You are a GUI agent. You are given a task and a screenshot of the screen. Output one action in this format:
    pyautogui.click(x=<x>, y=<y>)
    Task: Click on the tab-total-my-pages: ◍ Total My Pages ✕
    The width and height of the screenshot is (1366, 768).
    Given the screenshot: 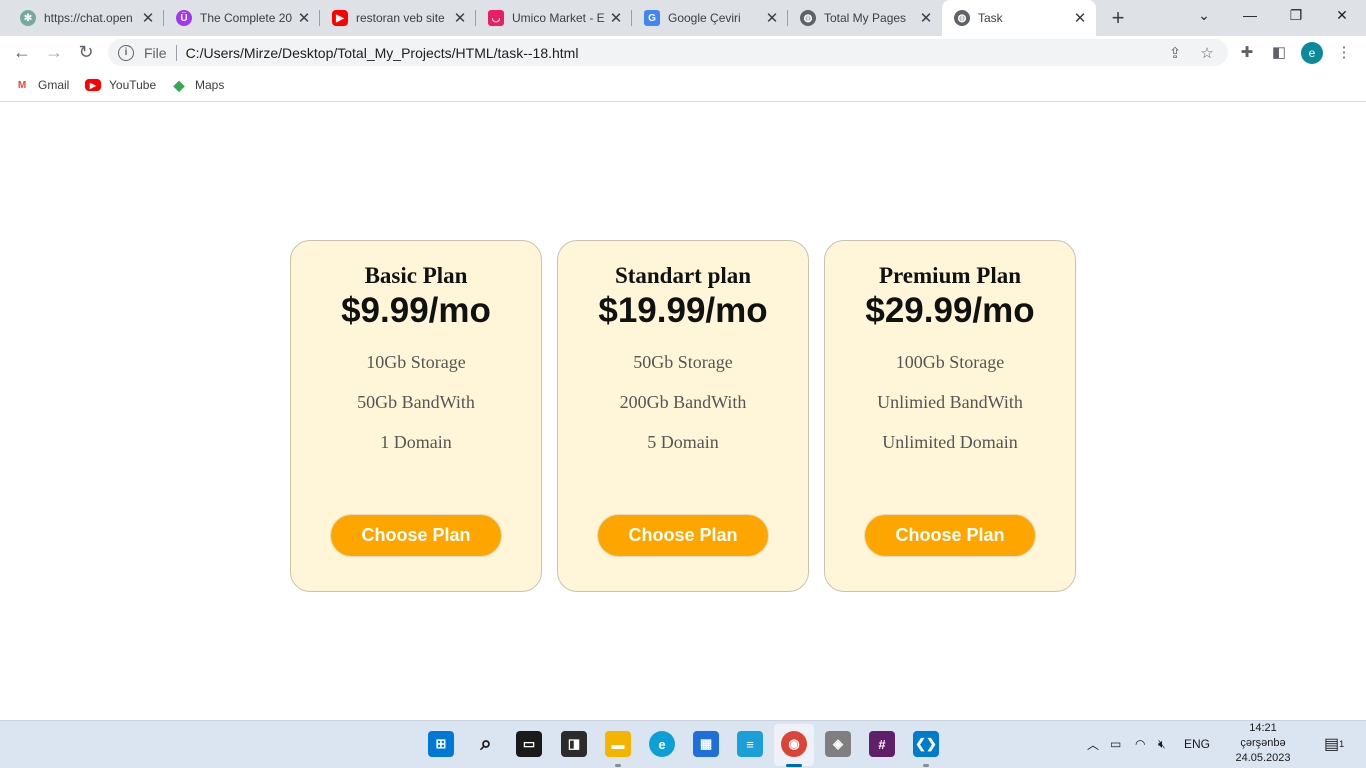 What is the action you would take?
    pyautogui.click(x=865, y=18)
    